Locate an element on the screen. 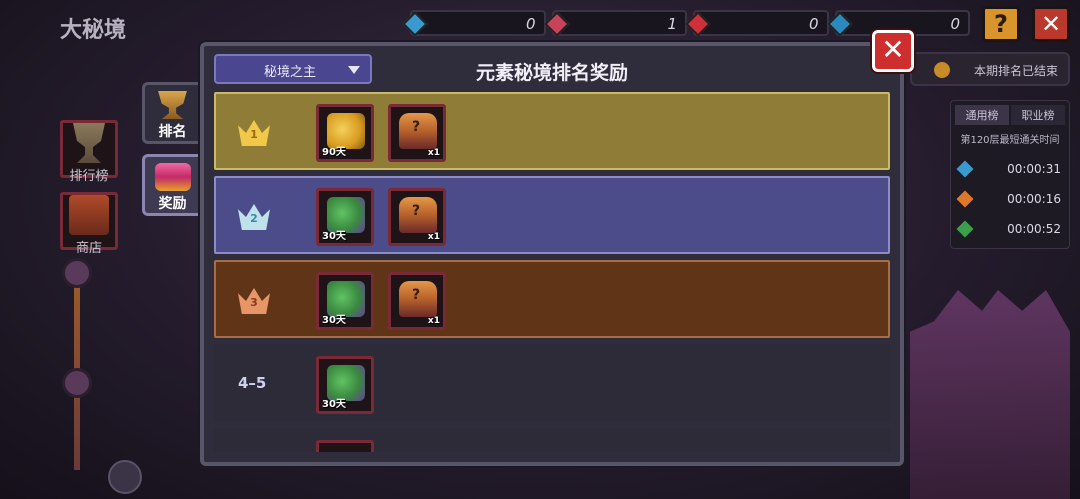 This screenshot has height=499, width=1080. reward-item: 90天 is located at coordinates (345, 133).